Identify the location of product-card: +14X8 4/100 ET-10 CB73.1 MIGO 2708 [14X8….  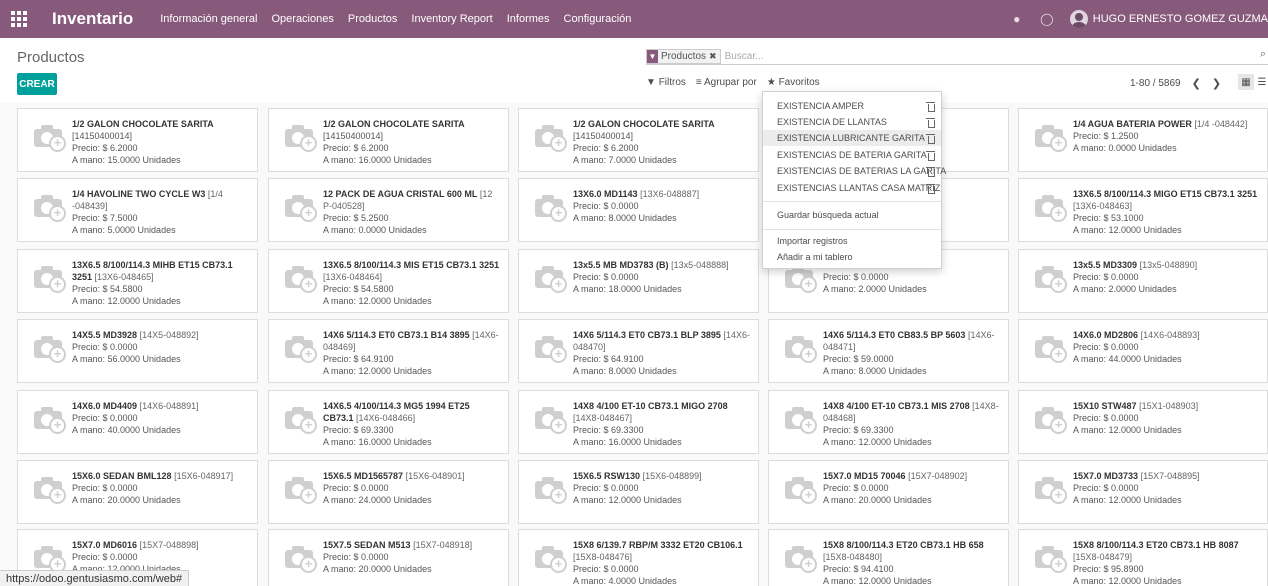
(638, 422).